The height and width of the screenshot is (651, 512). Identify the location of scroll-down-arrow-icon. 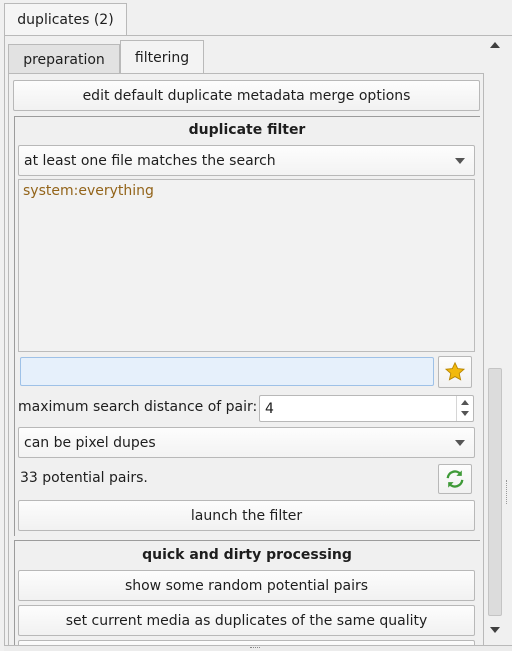
(495, 630).